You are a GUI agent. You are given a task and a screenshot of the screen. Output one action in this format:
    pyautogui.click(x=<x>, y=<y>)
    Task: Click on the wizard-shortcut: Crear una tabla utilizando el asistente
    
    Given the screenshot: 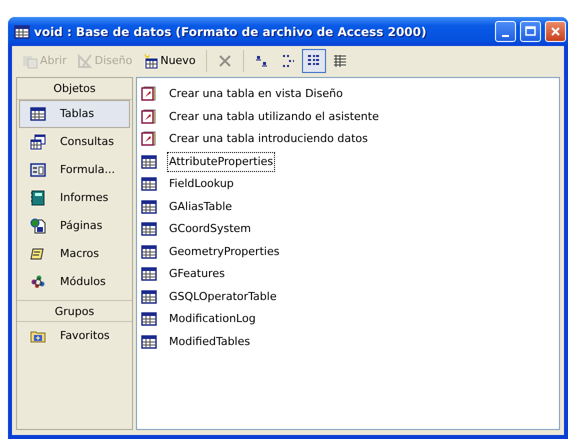 What is the action you would take?
    pyautogui.click(x=274, y=116)
    